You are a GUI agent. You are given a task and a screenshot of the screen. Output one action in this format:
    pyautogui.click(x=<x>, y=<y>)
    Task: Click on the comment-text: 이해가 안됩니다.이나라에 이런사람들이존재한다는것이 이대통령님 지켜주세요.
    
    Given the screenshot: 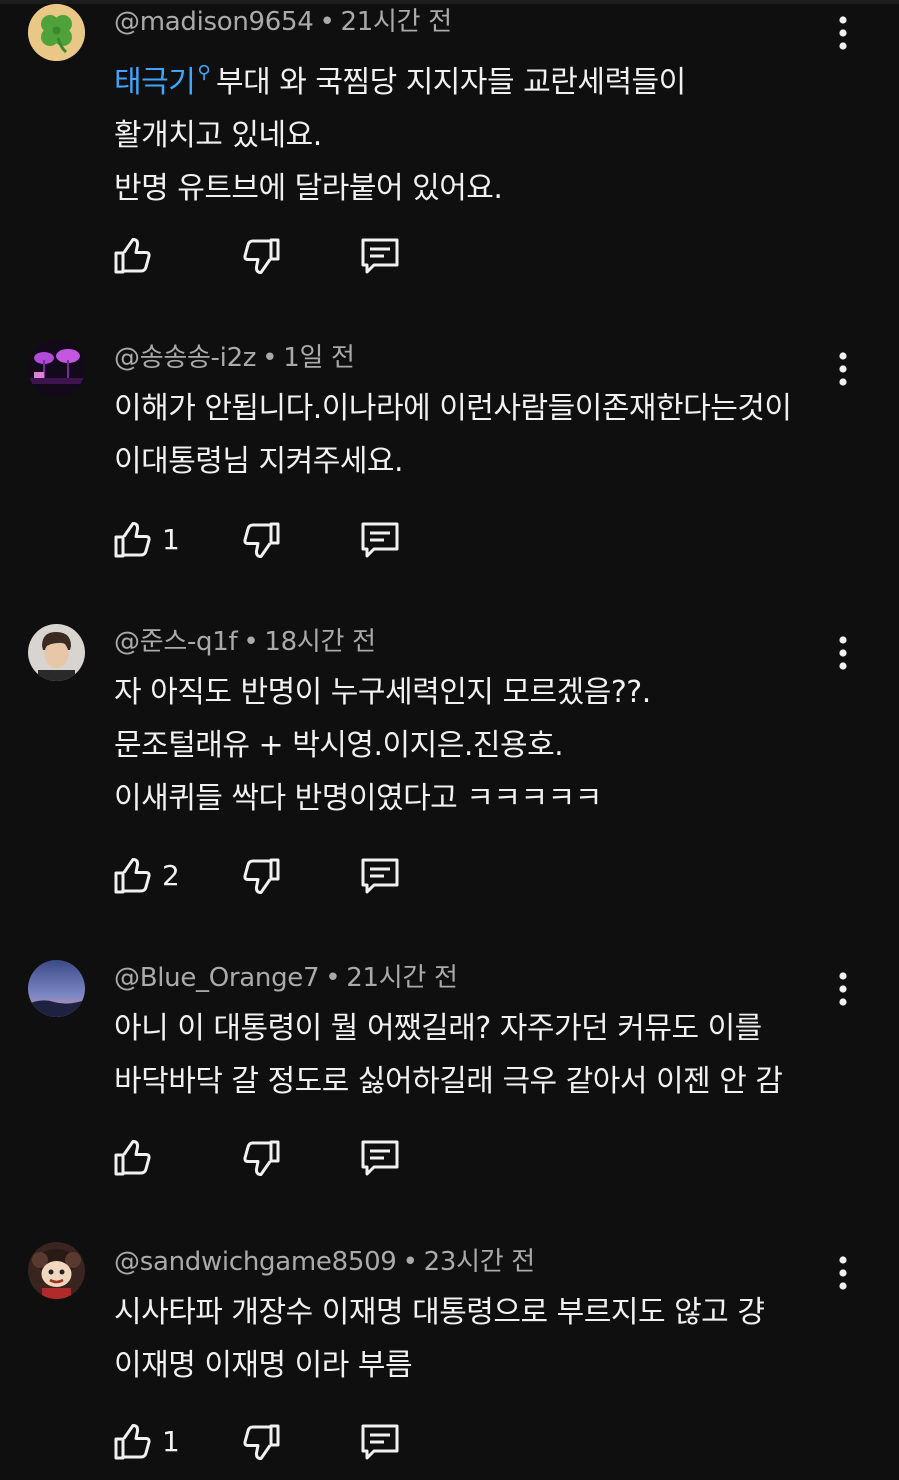 What is the action you would take?
    pyautogui.click(x=479, y=435)
    